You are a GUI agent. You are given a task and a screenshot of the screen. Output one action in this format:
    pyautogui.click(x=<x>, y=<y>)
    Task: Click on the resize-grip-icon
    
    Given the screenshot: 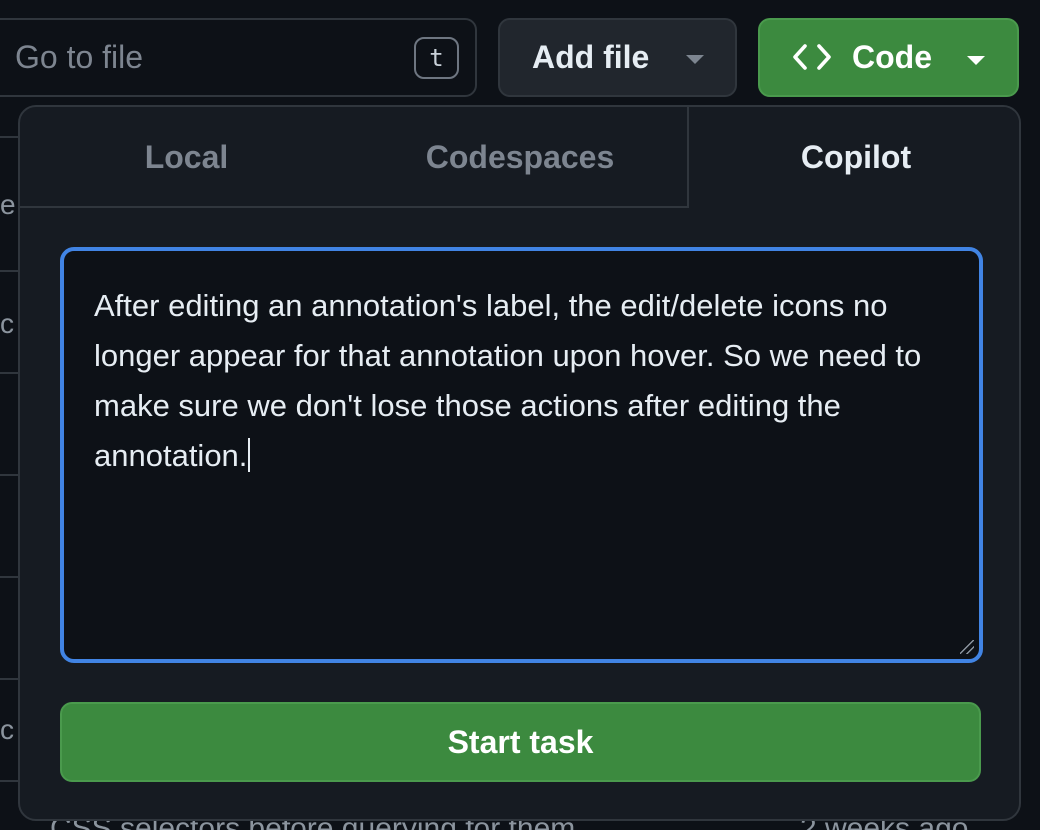 What is the action you would take?
    pyautogui.click(x=967, y=647)
    